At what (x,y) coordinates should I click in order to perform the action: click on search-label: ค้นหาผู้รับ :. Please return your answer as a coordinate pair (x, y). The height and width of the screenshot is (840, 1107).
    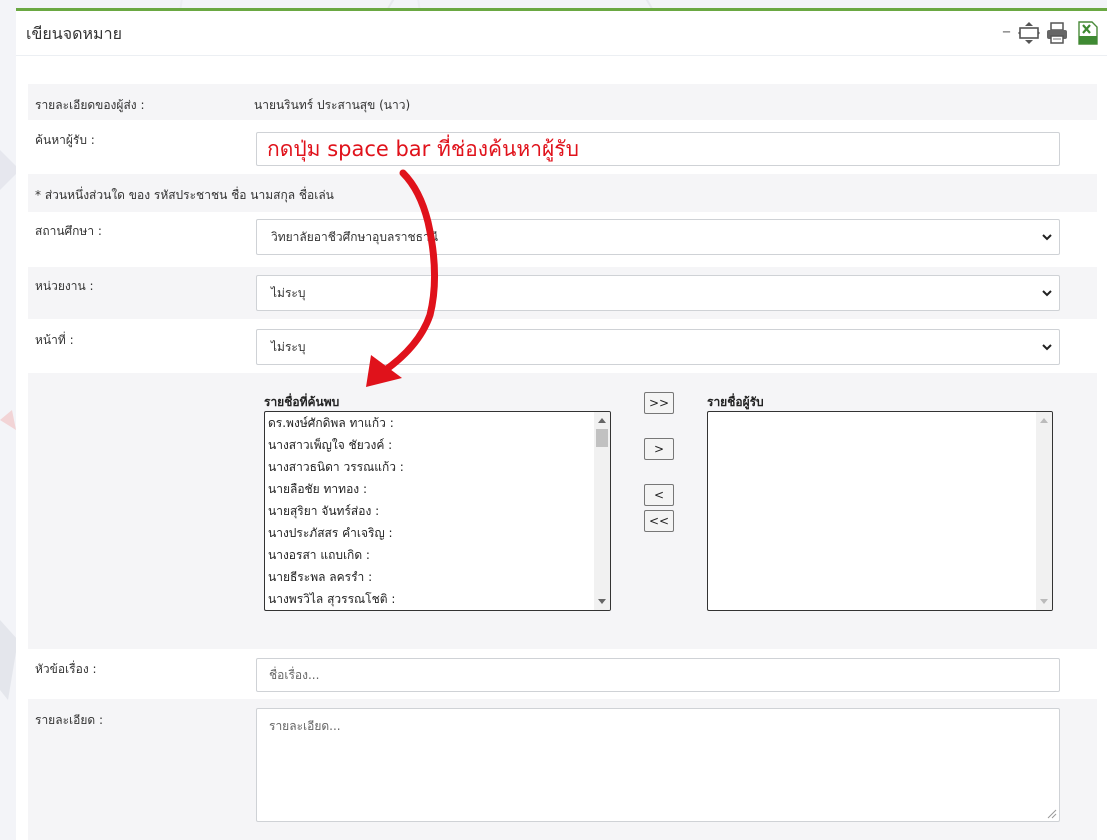
    Looking at the image, I should click on (65, 140).